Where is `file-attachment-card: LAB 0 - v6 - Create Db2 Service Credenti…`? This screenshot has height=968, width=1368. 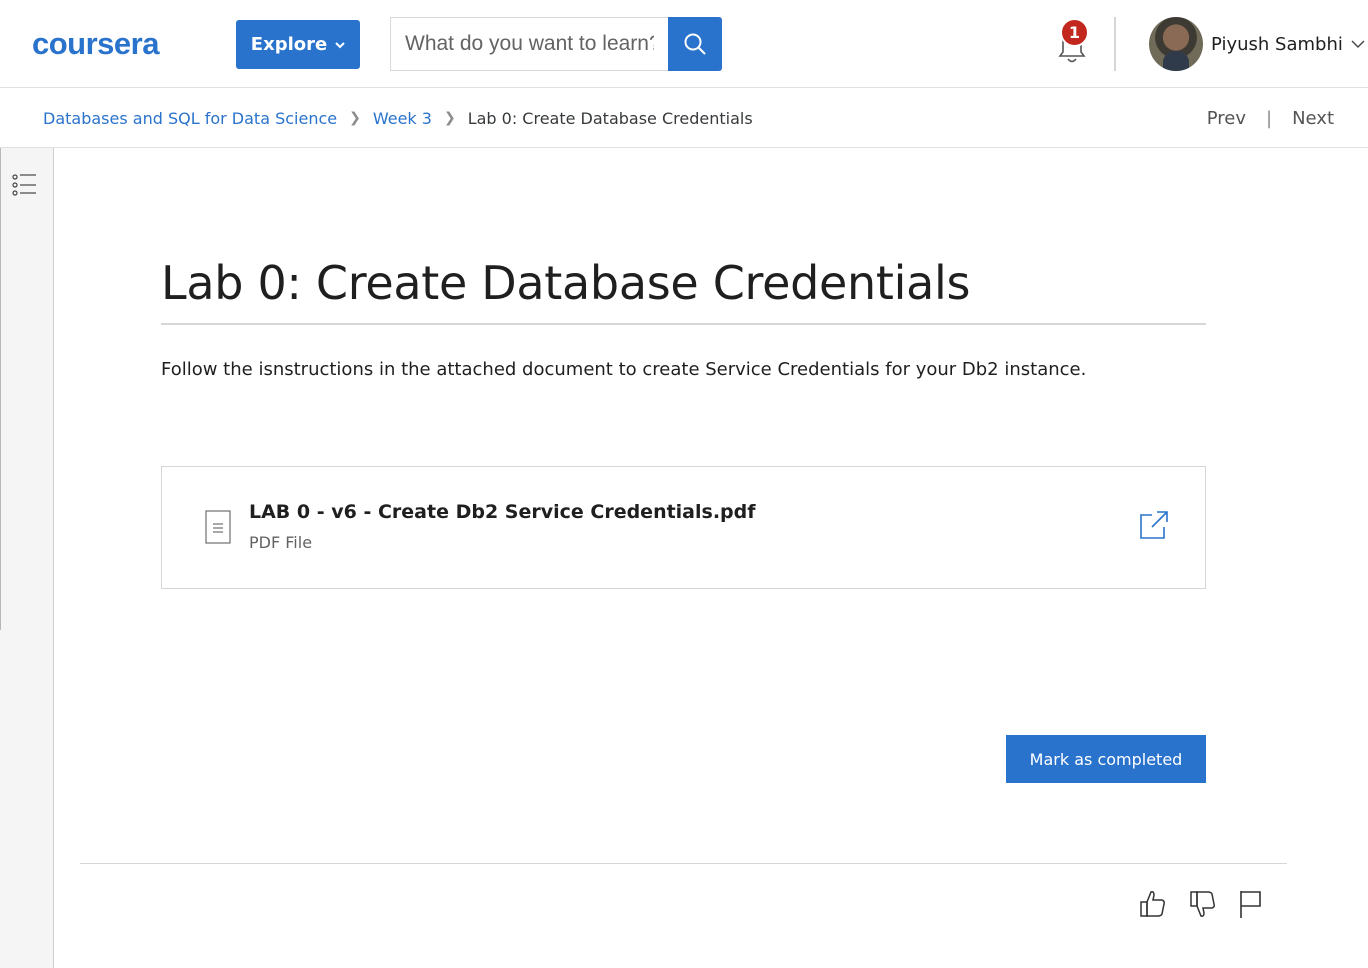 file-attachment-card: LAB 0 - v6 - Create Db2 Service Credenti… is located at coordinates (683, 527).